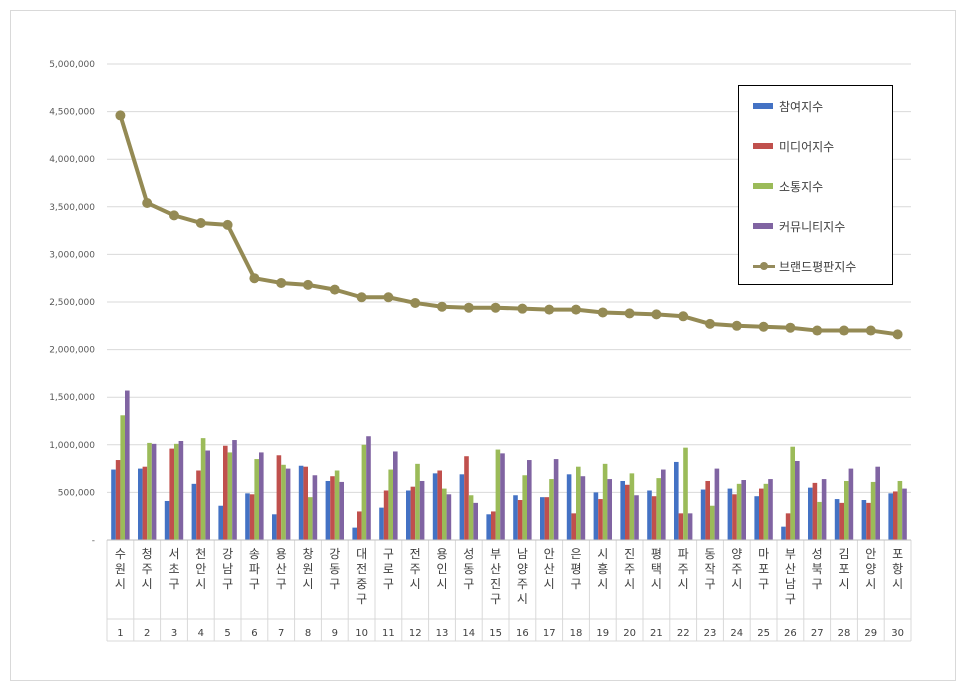 Image resolution: width=966 pixels, height=691 pixels. What do you see at coordinates (120, 569) in the screenshot?
I see `x-tick-label: 수원시` at bounding box center [120, 569].